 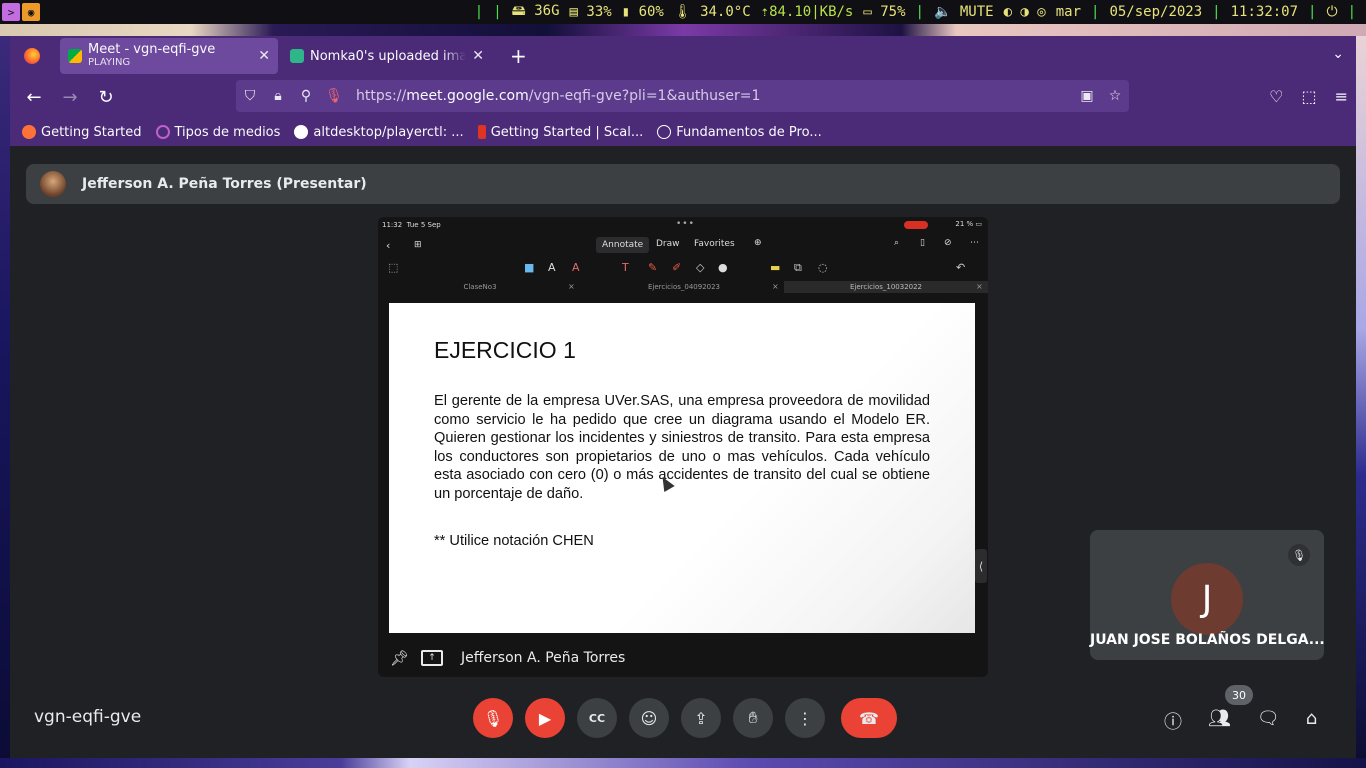 I want to click on mic-off-button: 🎙︎, so click(x=493, y=718).